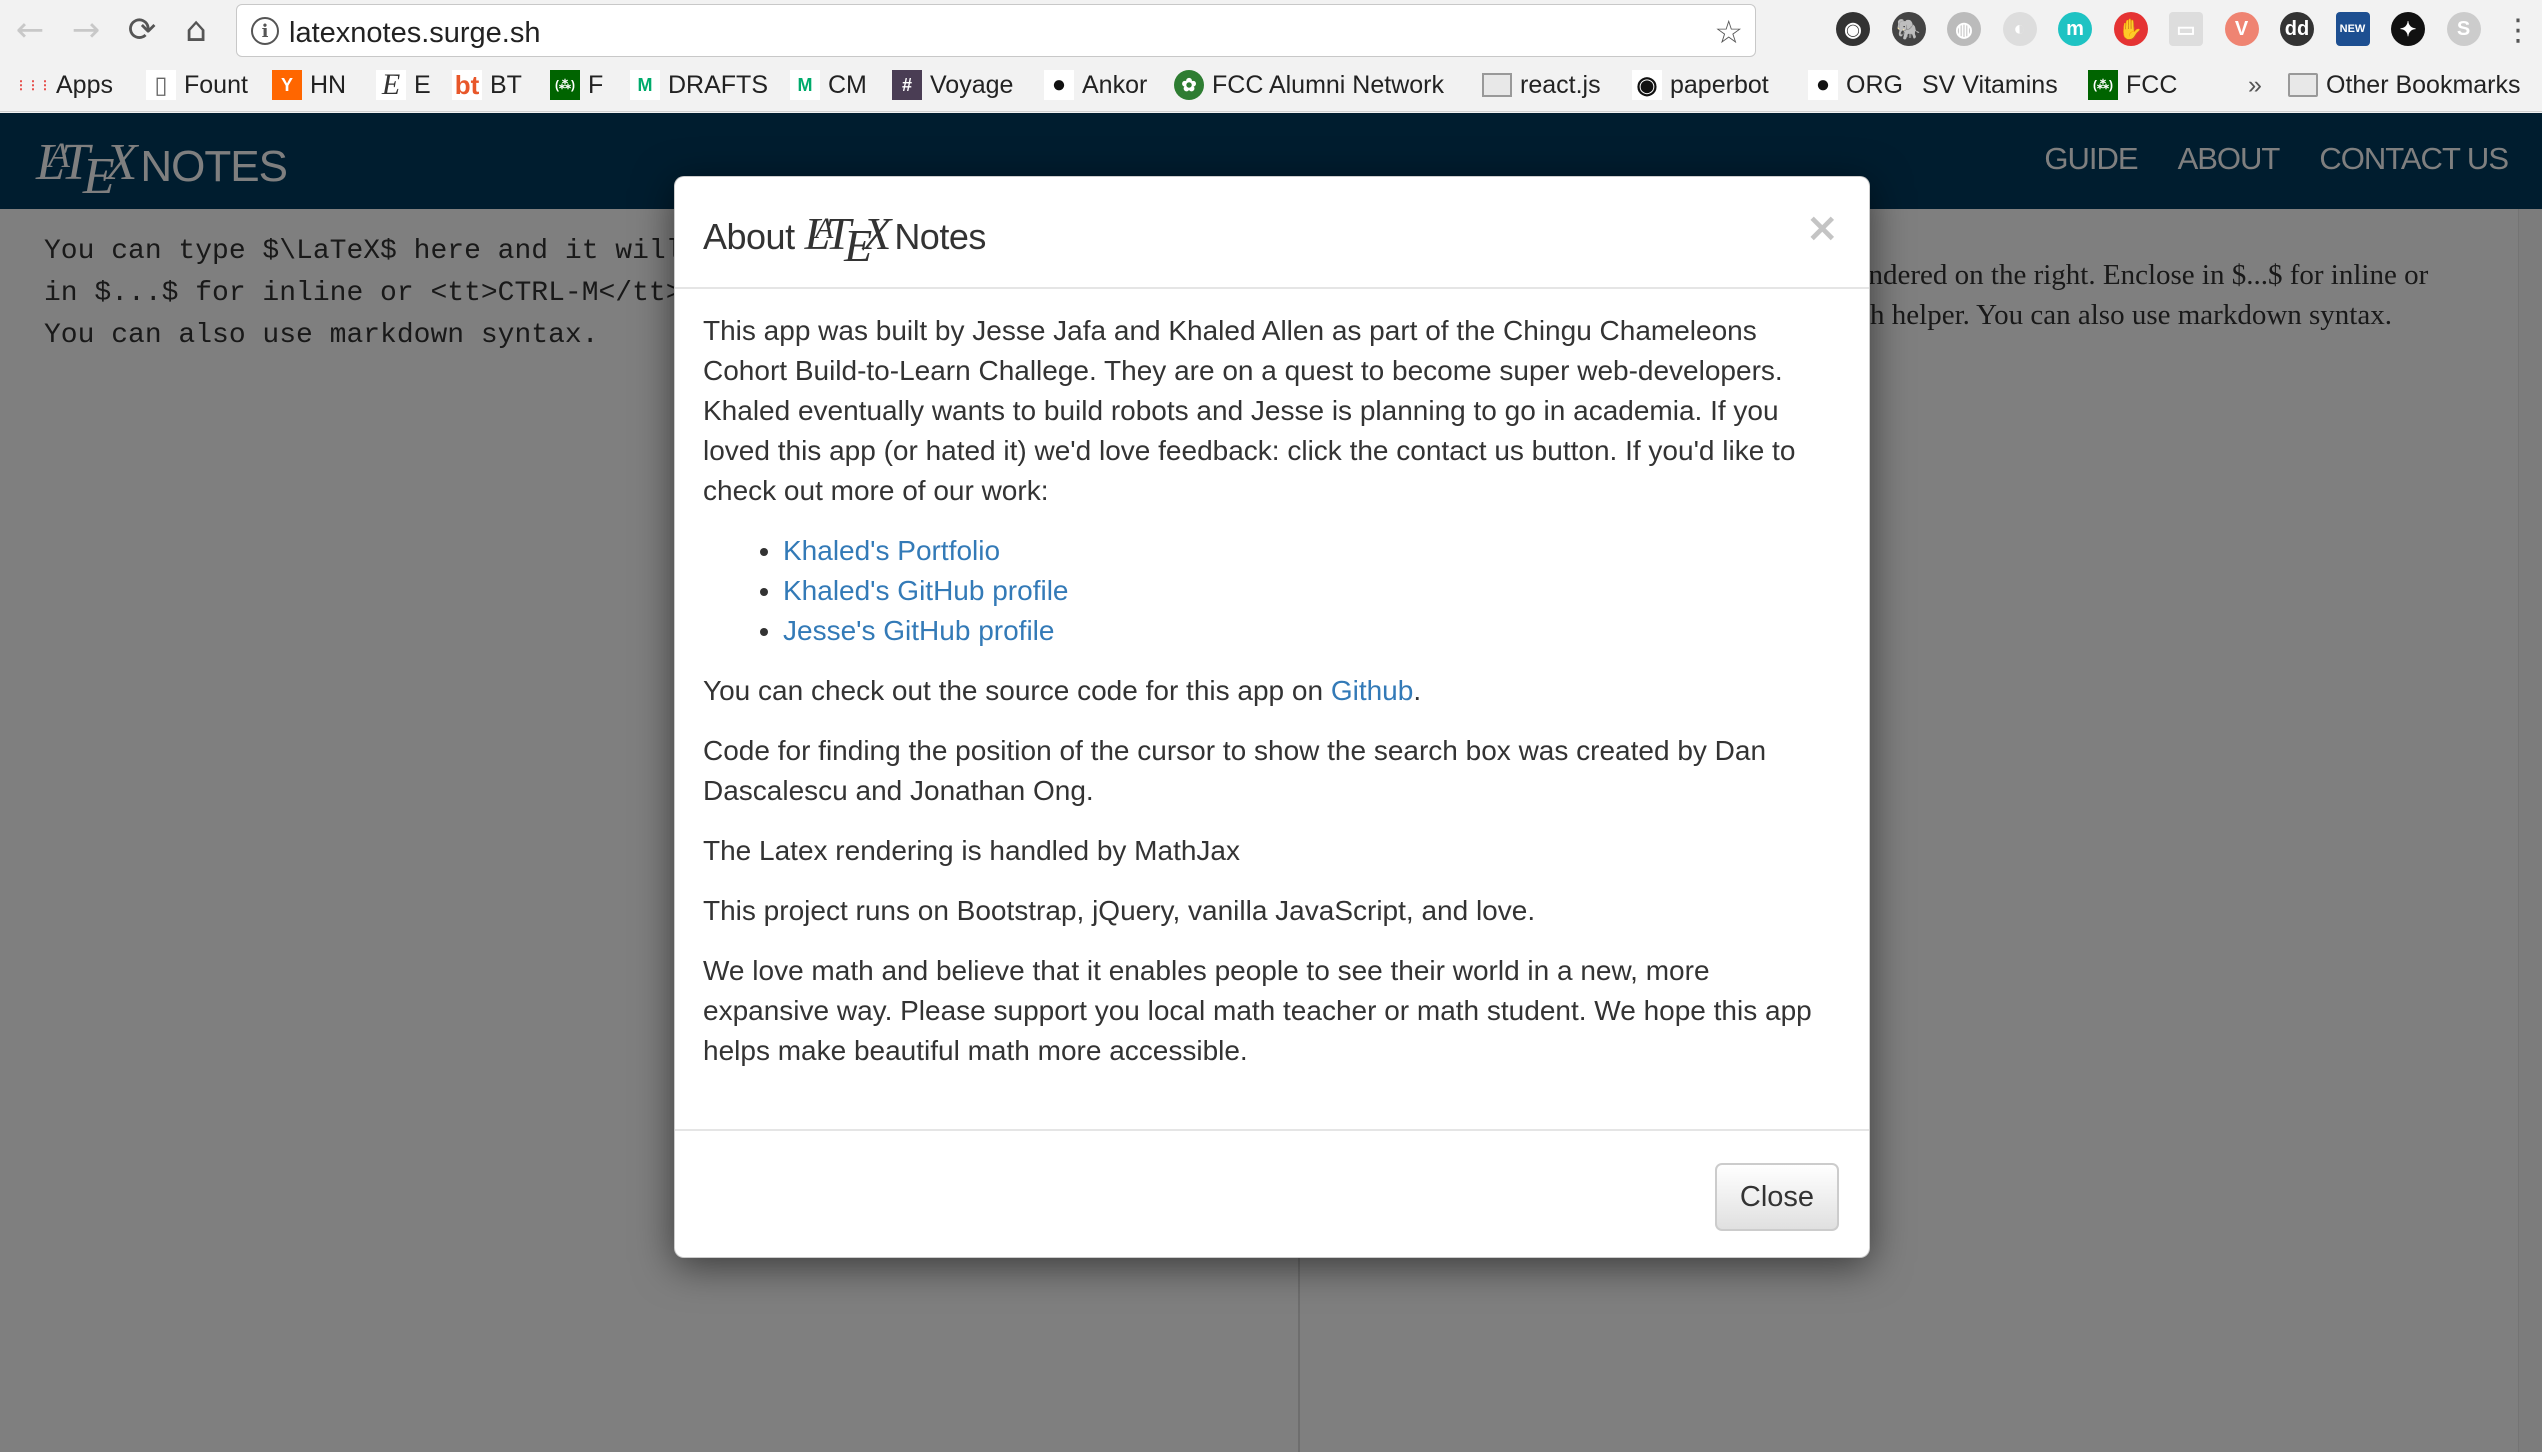 Image resolution: width=2542 pixels, height=1452 pixels. What do you see at coordinates (576, 85) in the screenshot?
I see `bookmark-f: (⁂) F` at bounding box center [576, 85].